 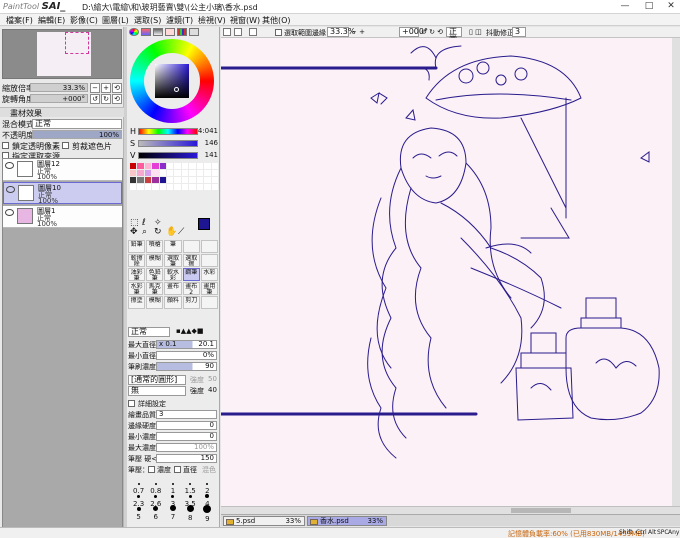 What do you see at coordinates (172, 81) in the screenshot?
I see `color-wheel` at bounding box center [172, 81].